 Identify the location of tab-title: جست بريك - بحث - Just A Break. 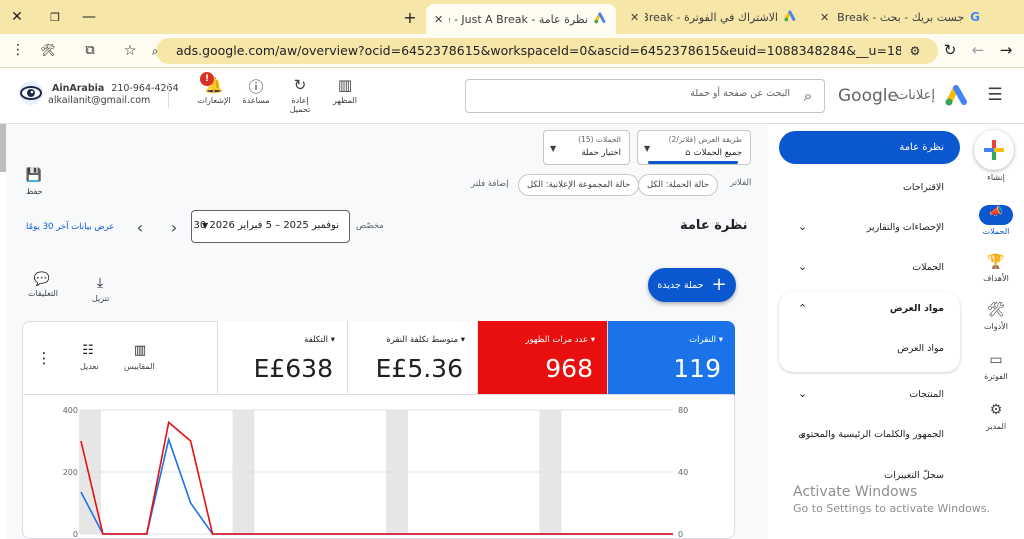
(900, 17).